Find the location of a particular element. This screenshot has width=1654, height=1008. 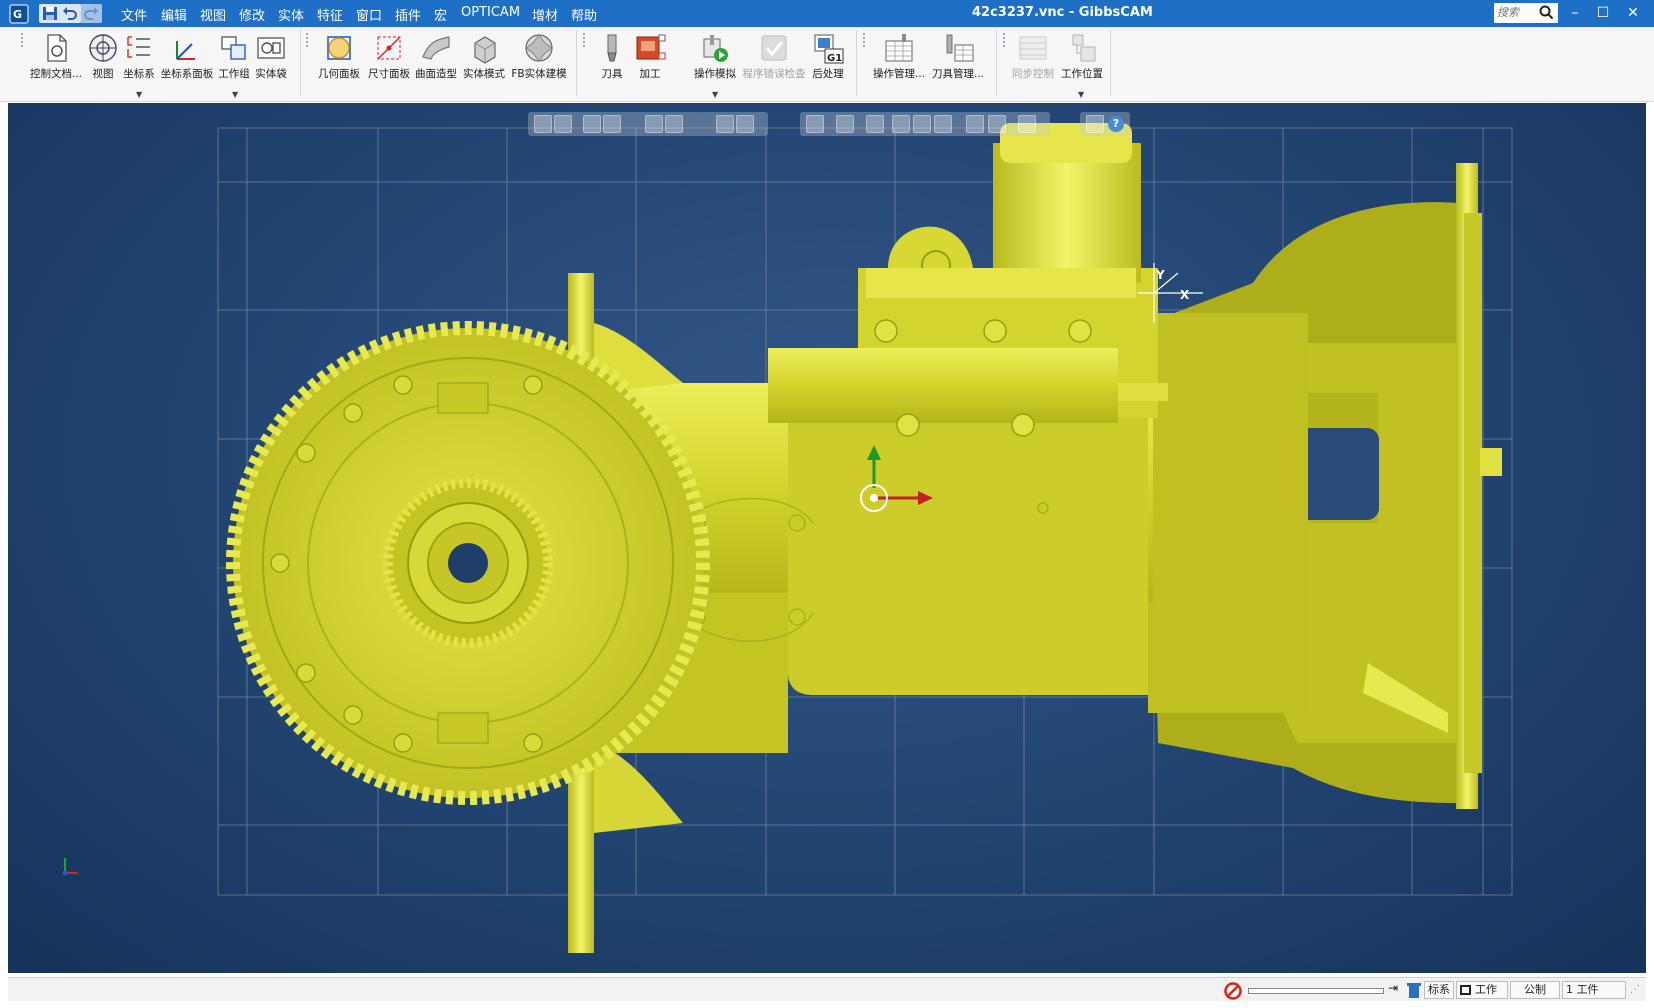

view-zoom-icon is located at coordinates (563, 124).